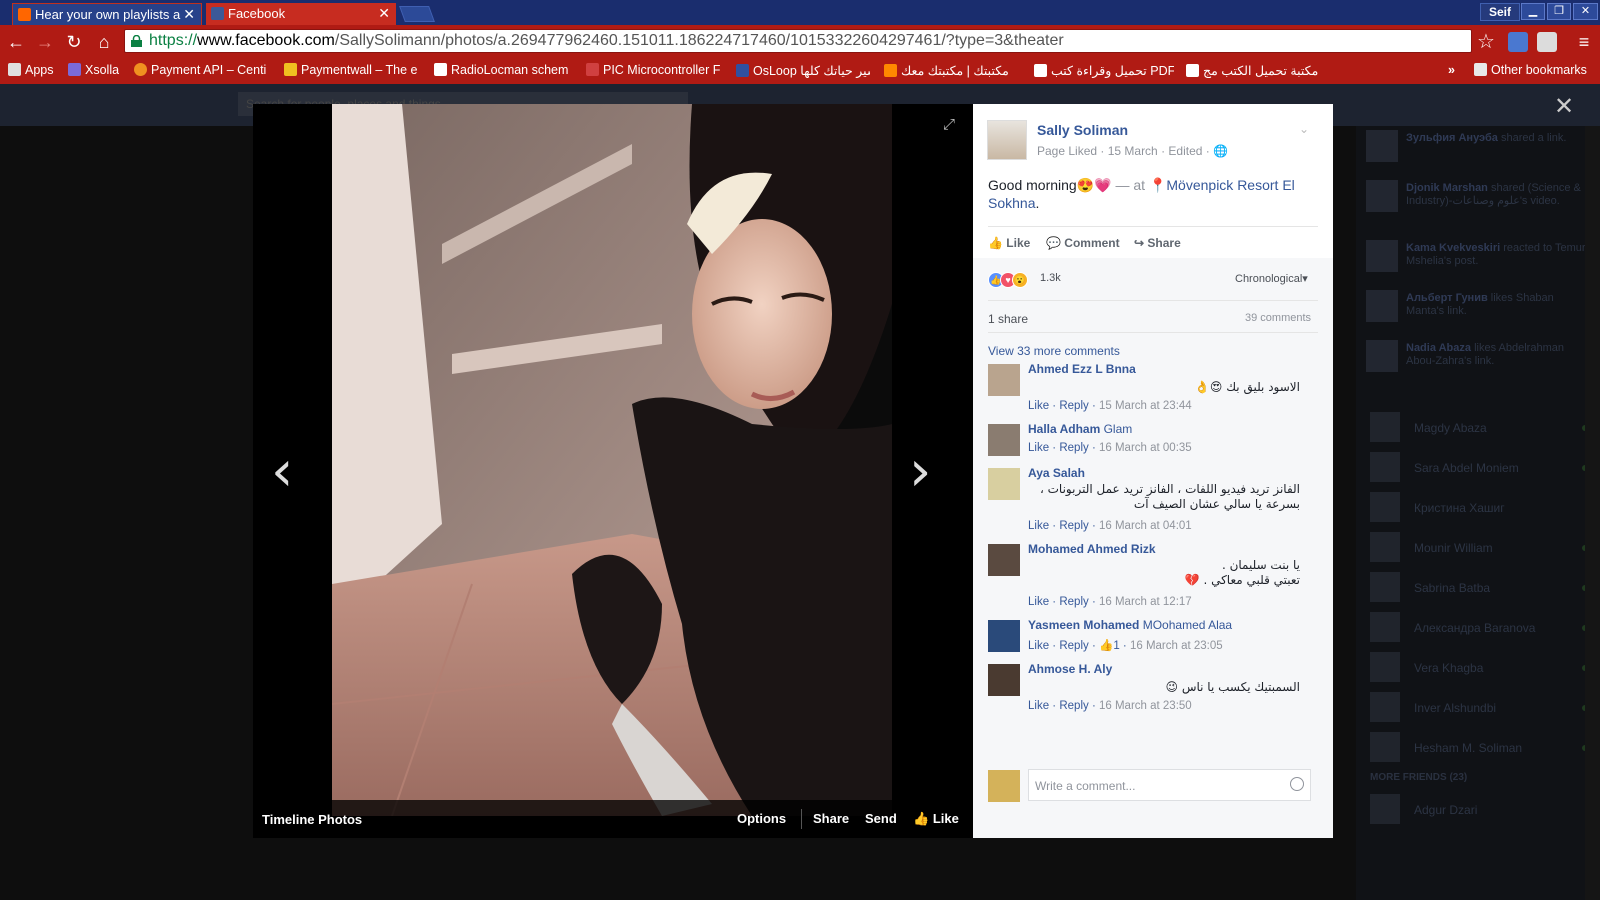  I want to click on comment-date: 16 March at 23:50, so click(1145, 706).